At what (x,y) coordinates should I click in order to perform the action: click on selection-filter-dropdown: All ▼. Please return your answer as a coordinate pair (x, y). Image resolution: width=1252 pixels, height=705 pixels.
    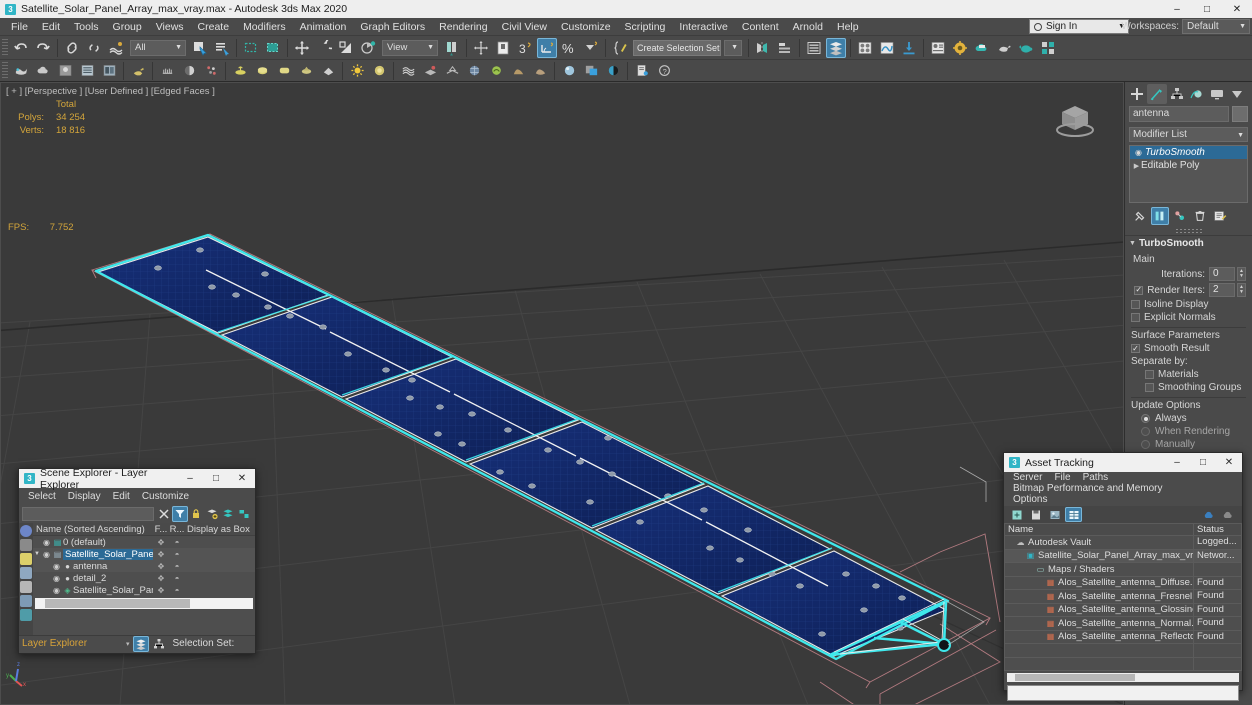
    Looking at the image, I should click on (158, 47).